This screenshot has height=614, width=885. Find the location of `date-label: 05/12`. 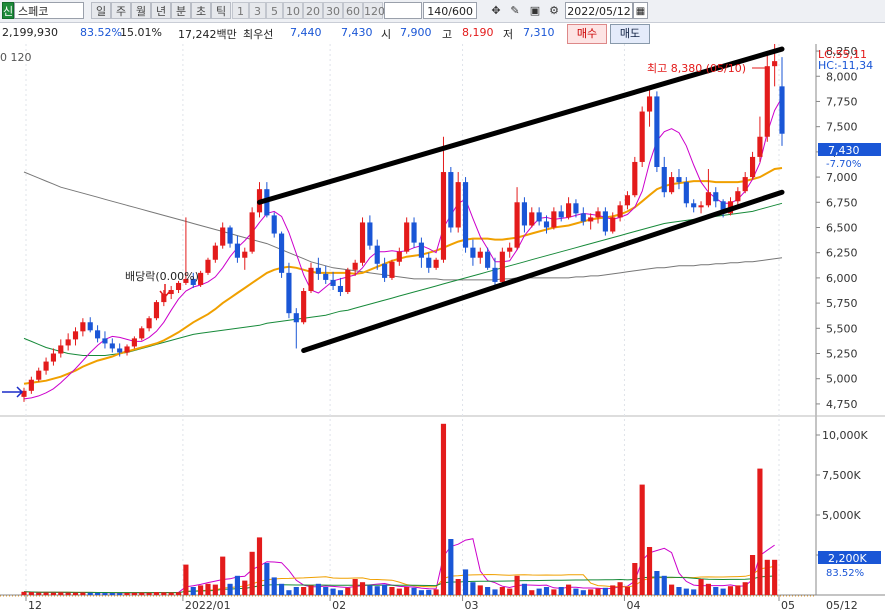

date-label: 05/12 is located at coordinates (842, 605).